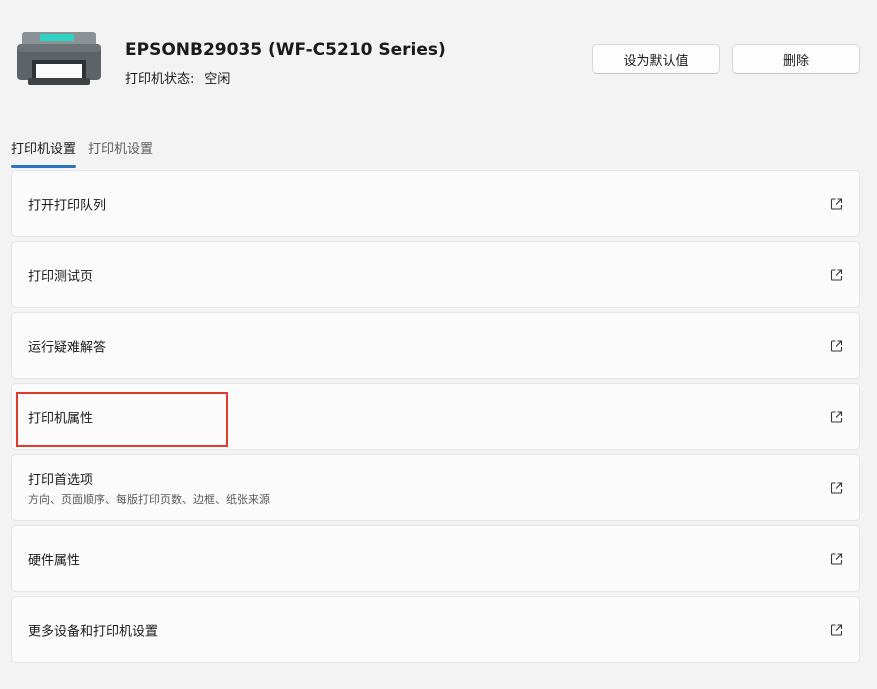  Describe the element at coordinates (435, 558) in the screenshot. I see `row-hardware-properties: 硬件属性` at that location.